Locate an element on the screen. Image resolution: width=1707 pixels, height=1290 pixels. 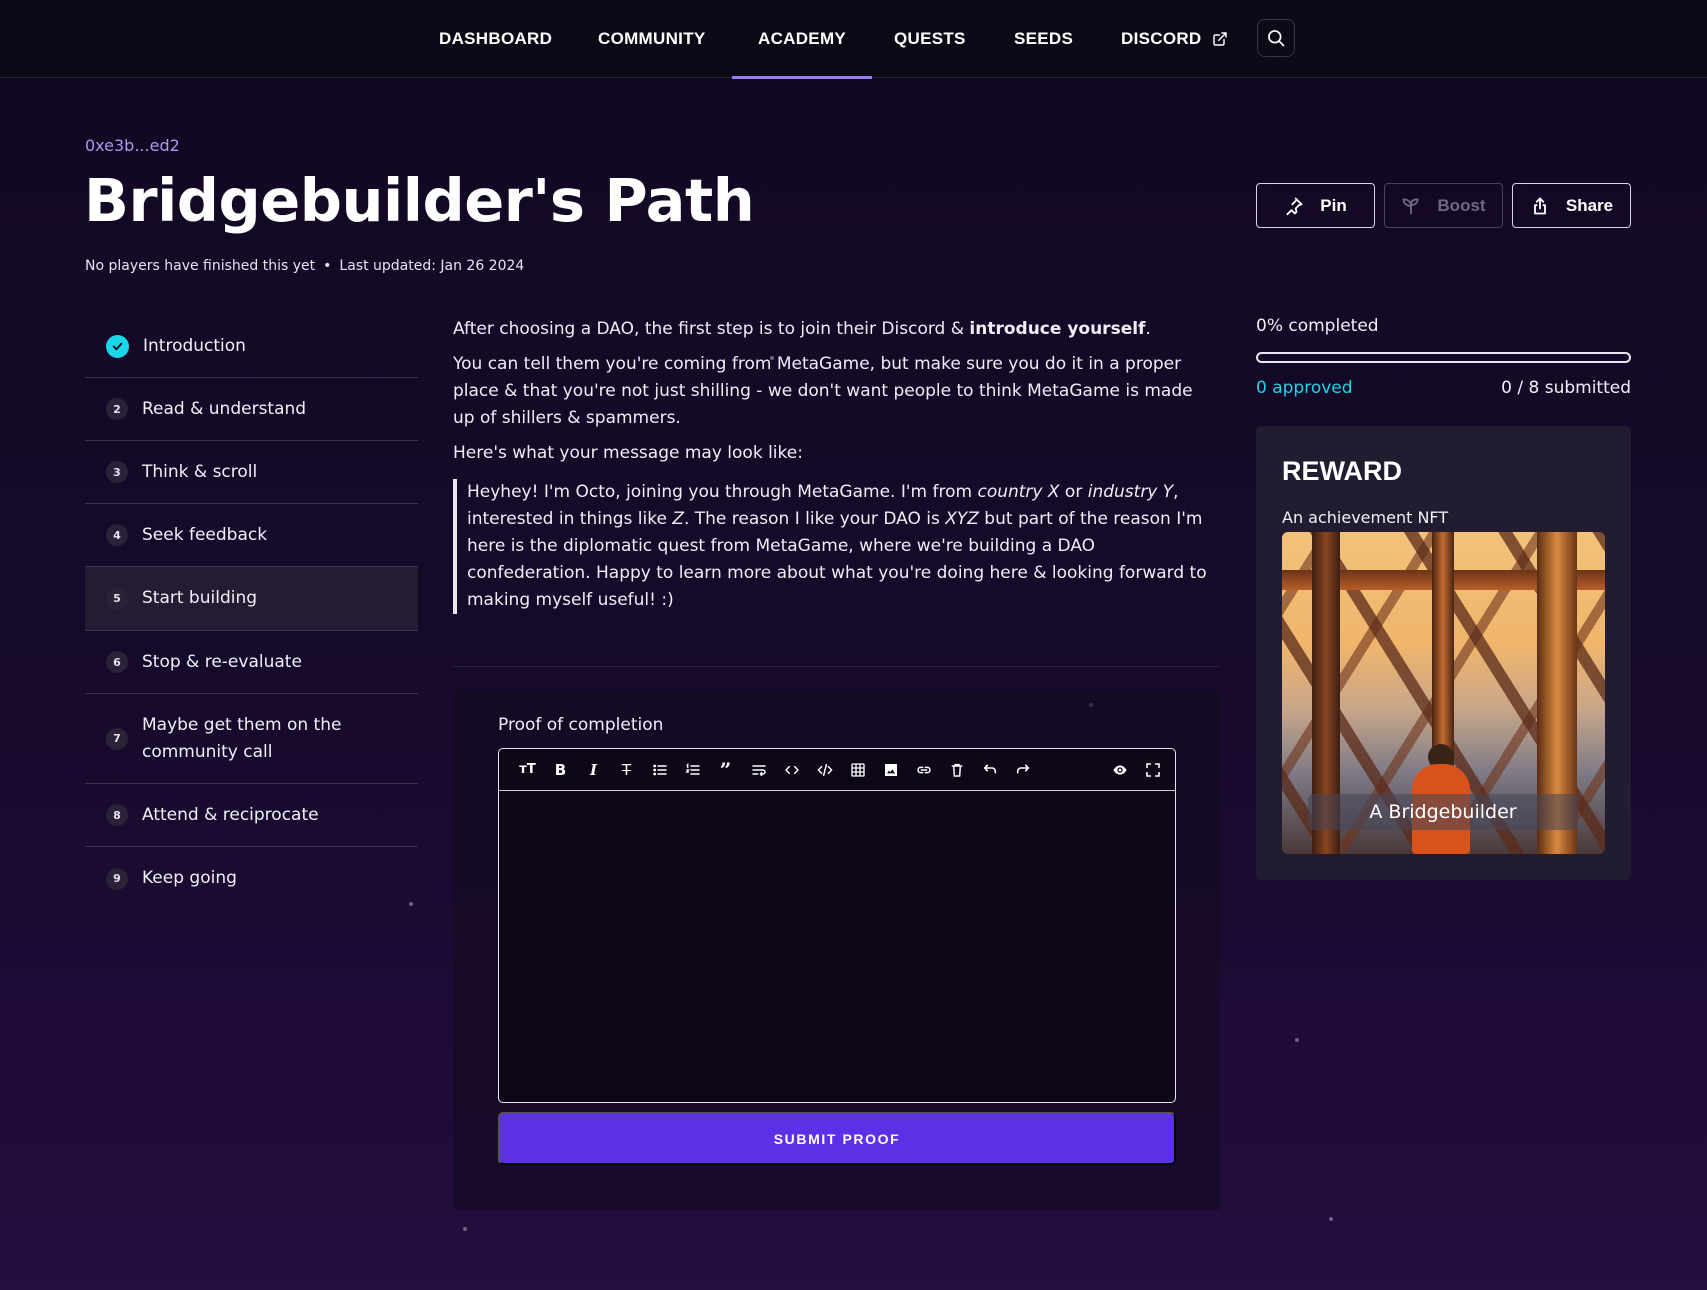
step-read-understand: 2 Read & understand is located at coordinates (251, 409).